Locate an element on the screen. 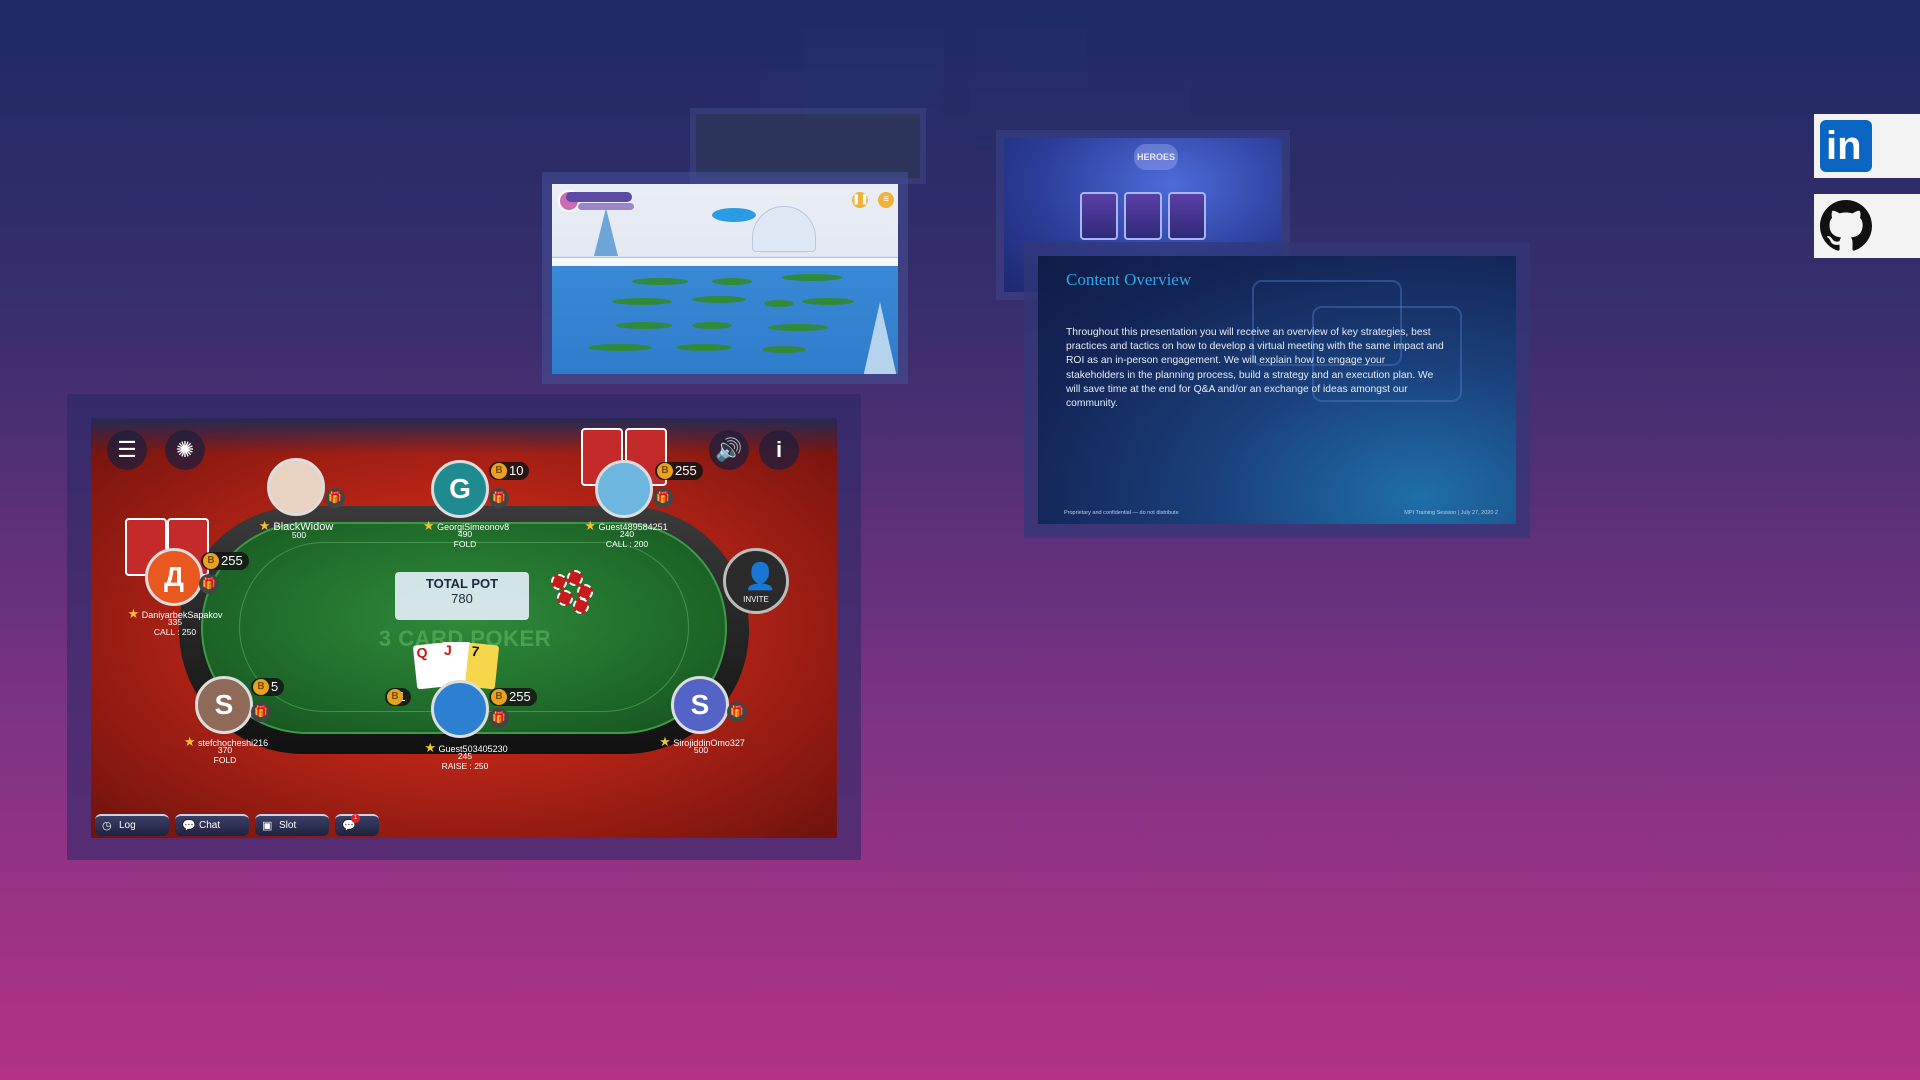  chat-button: 💬 Chat is located at coordinates (212, 825).